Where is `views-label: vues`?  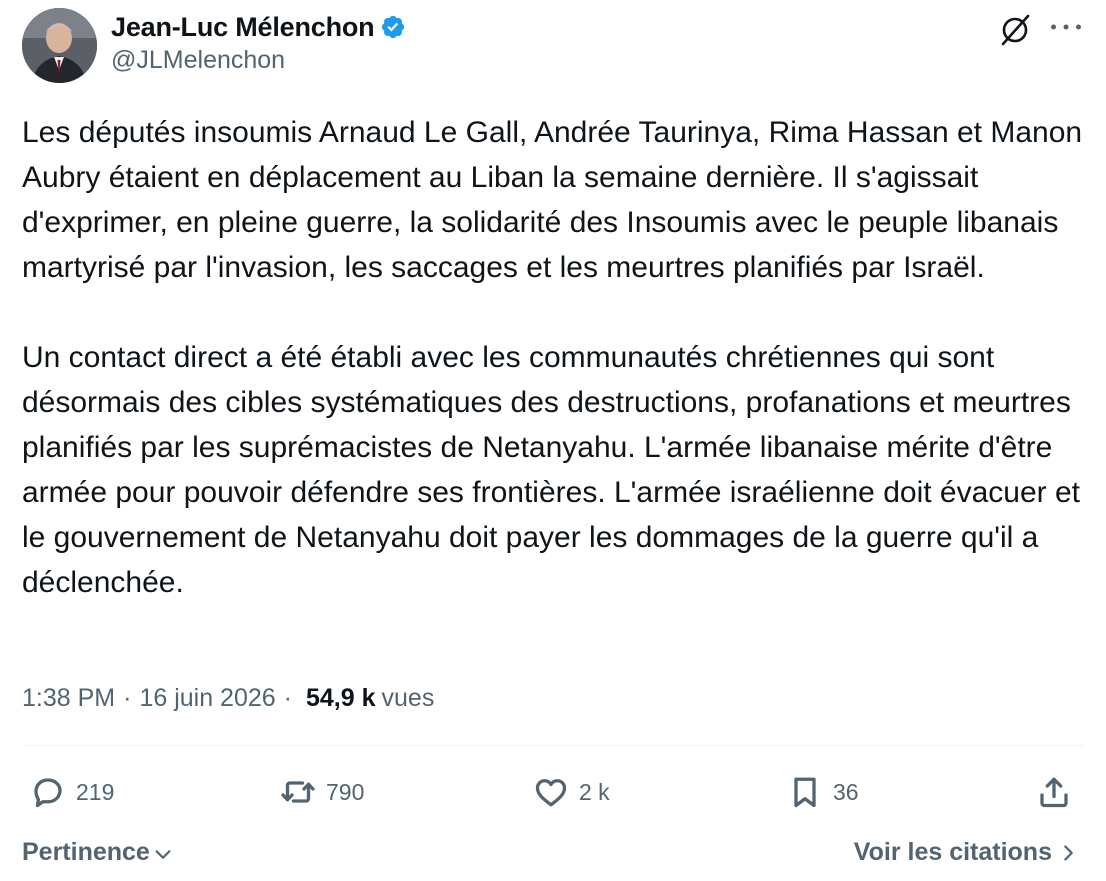
views-label: vues is located at coordinates (408, 697).